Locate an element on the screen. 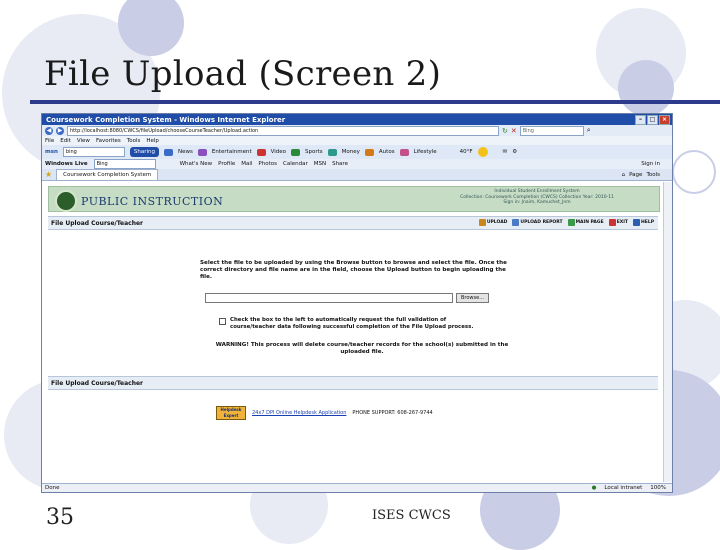 The width and height of the screenshot is (720, 550). slide-number: 35 is located at coordinates (60, 517).